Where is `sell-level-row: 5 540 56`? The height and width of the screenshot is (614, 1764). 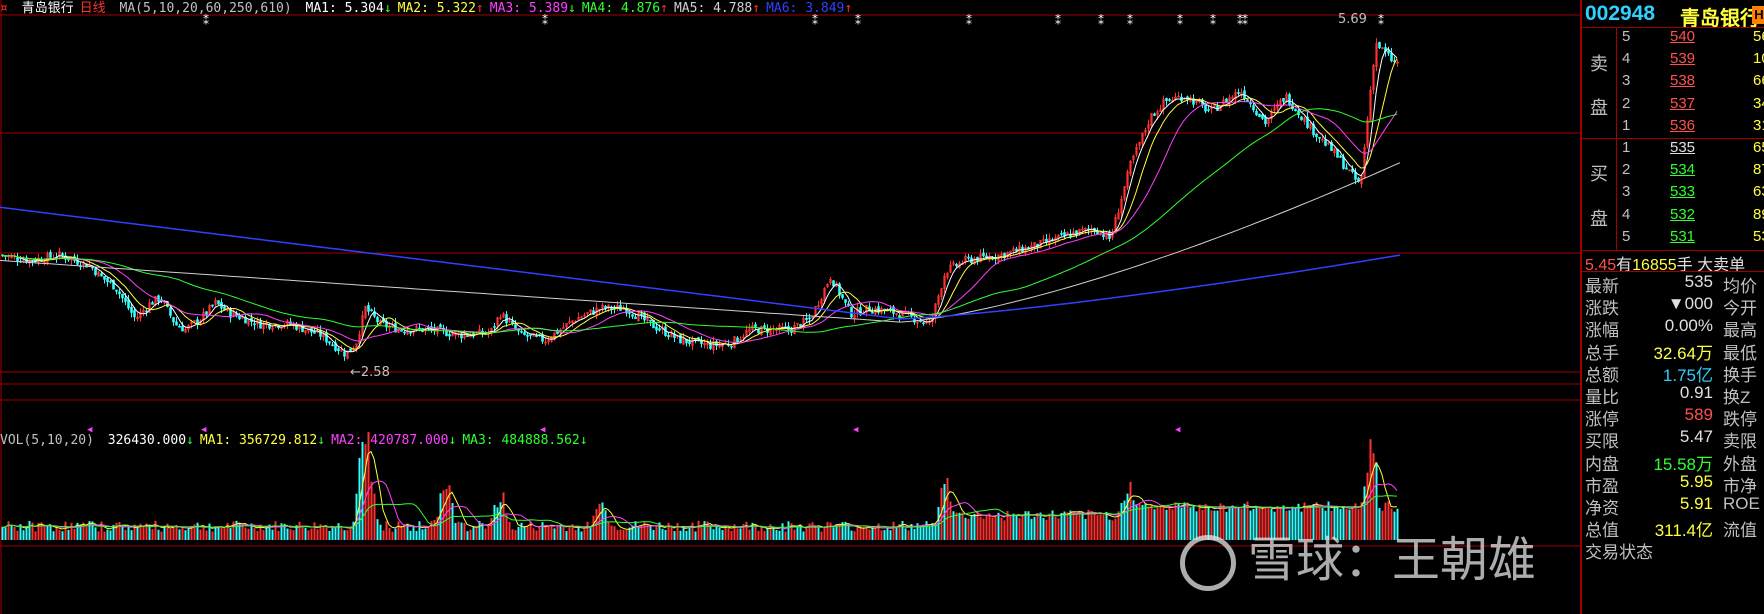
sell-level-row: 5 540 56 is located at coordinates (1693, 40).